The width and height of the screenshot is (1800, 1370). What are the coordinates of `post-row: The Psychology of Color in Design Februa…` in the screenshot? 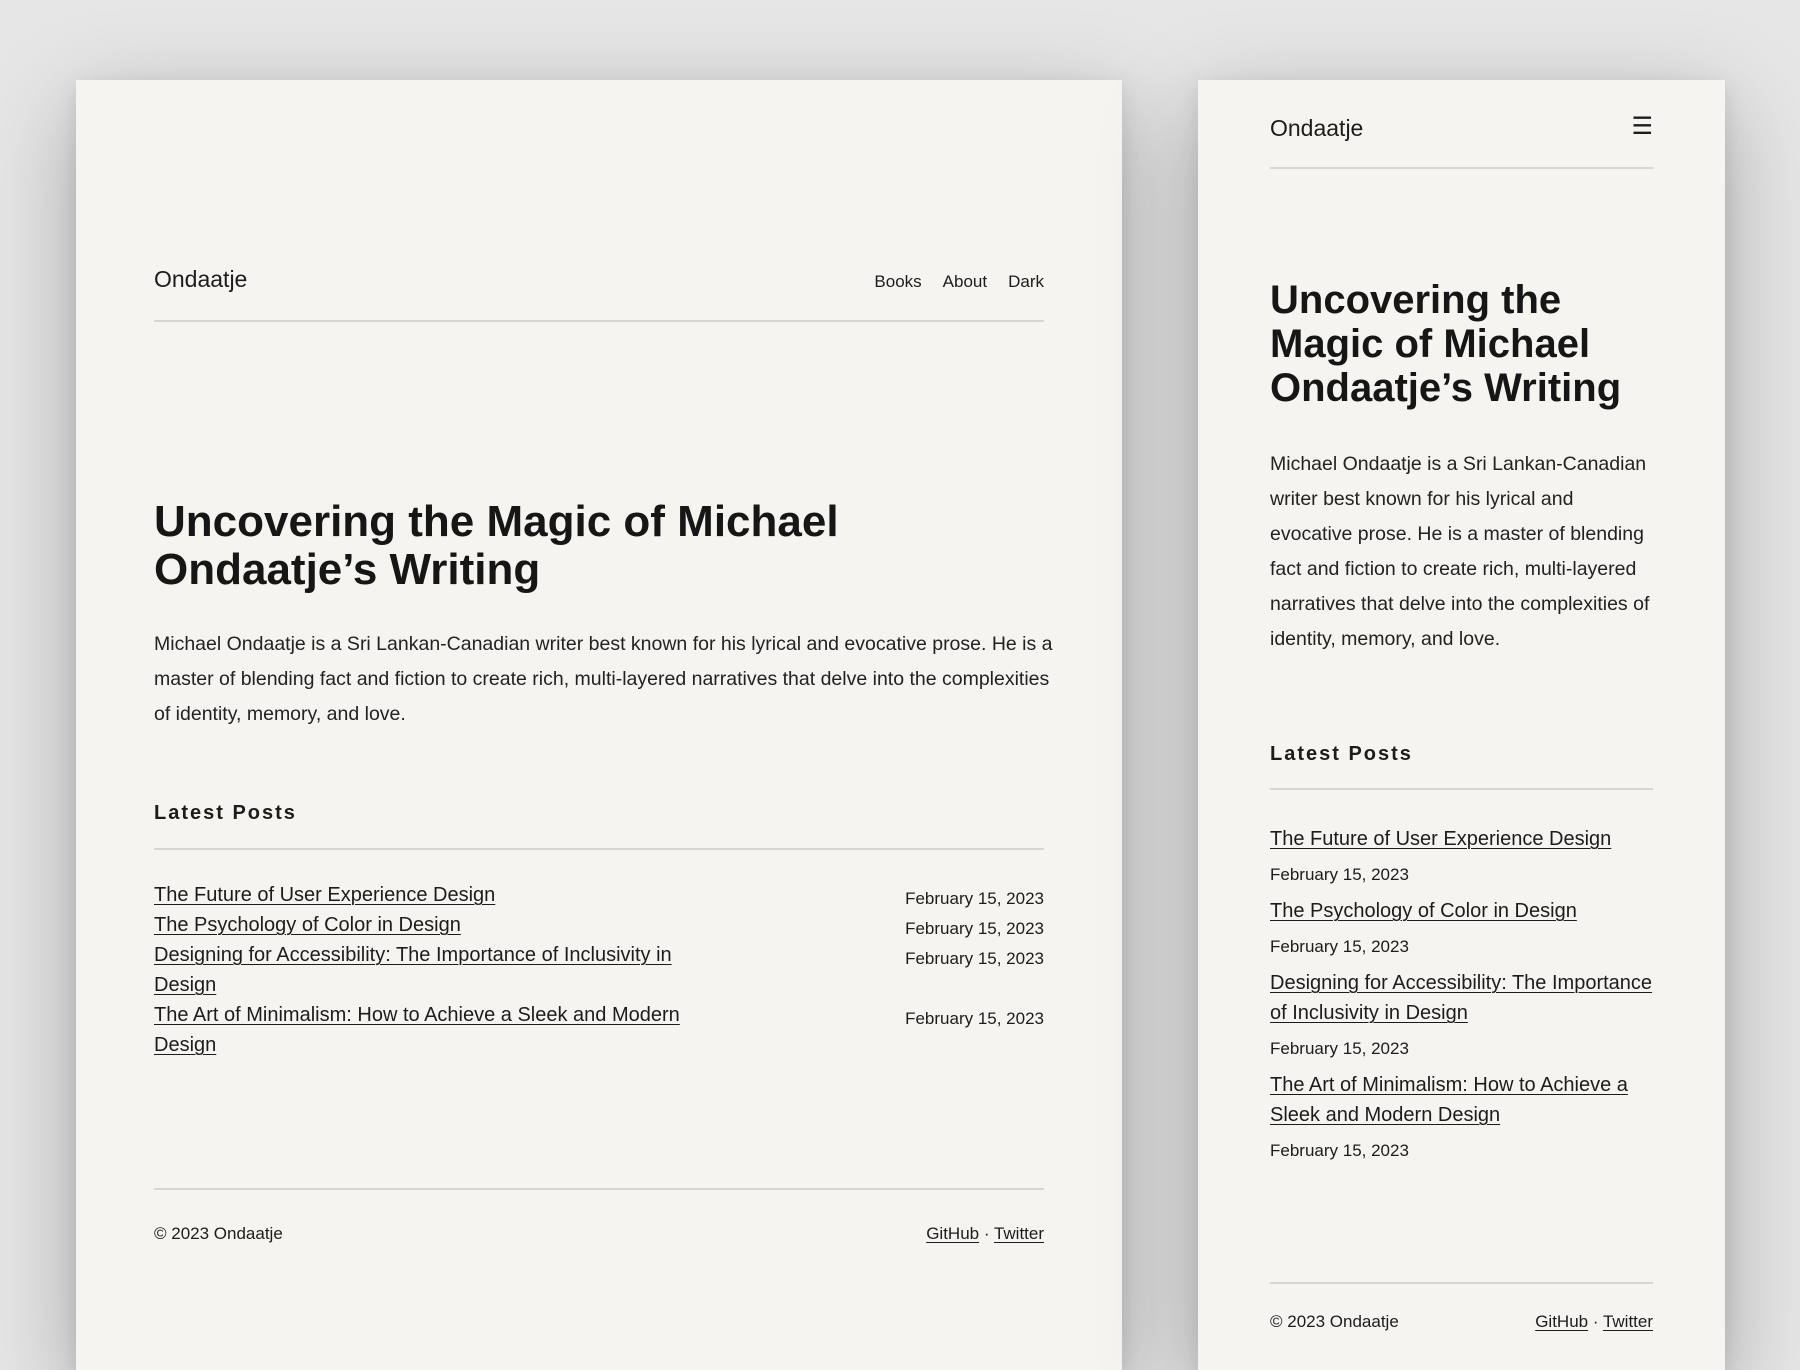 It's located at (599, 925).